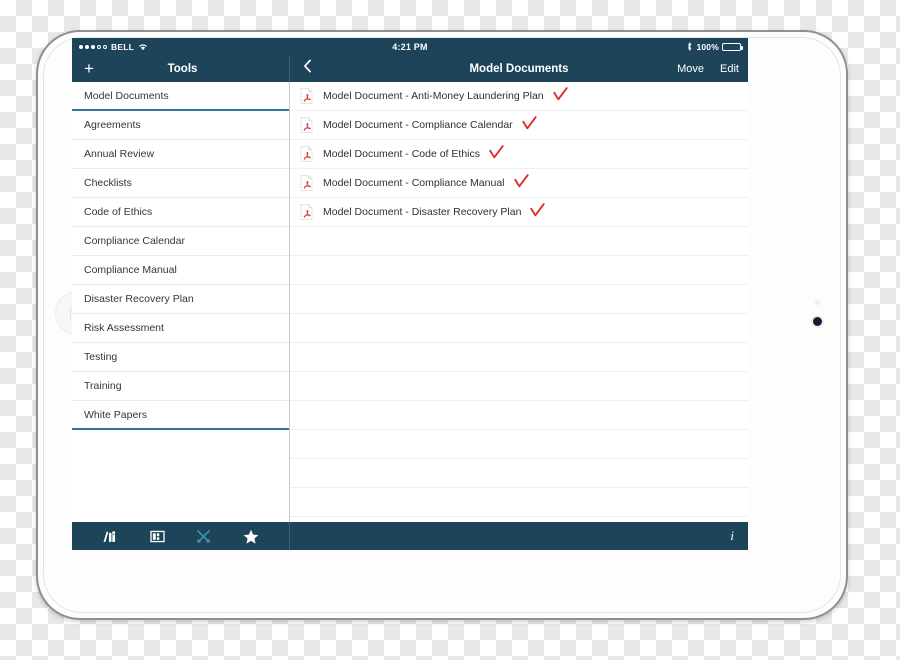 The width and height of the screenshot is (900, 660). Describe the element at coordinates (180, 212) in the screenshot. I see `sidebar-item-code-of-ethics: Code of Ethics` at that location.